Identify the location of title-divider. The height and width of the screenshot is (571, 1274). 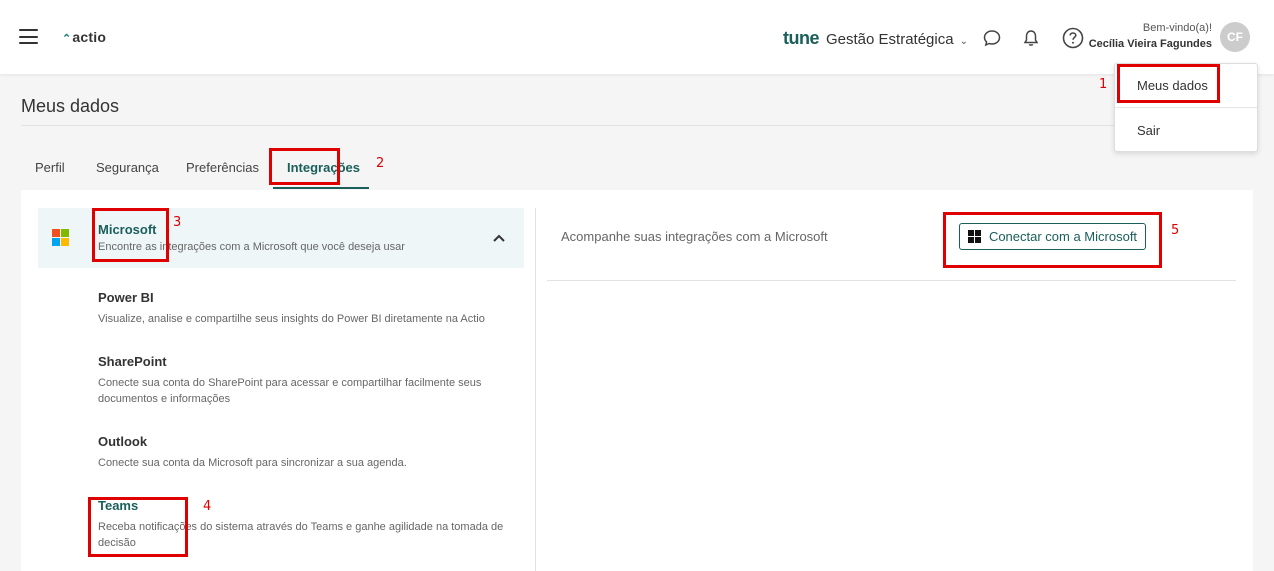
(637, 125).